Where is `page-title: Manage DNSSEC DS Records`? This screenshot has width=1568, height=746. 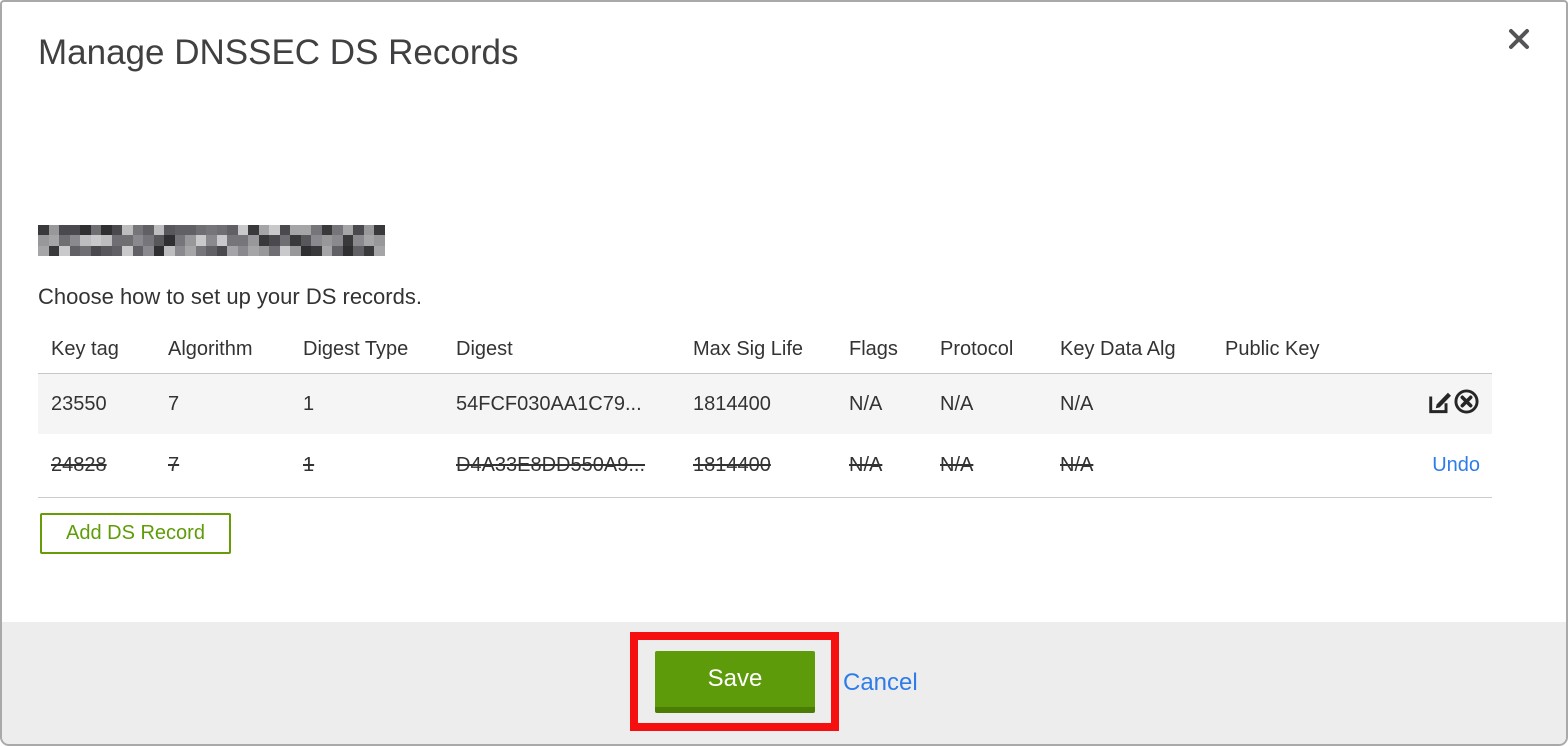
page-title: Manage DNSSEC DS Records is located at coordinates (278, 52).